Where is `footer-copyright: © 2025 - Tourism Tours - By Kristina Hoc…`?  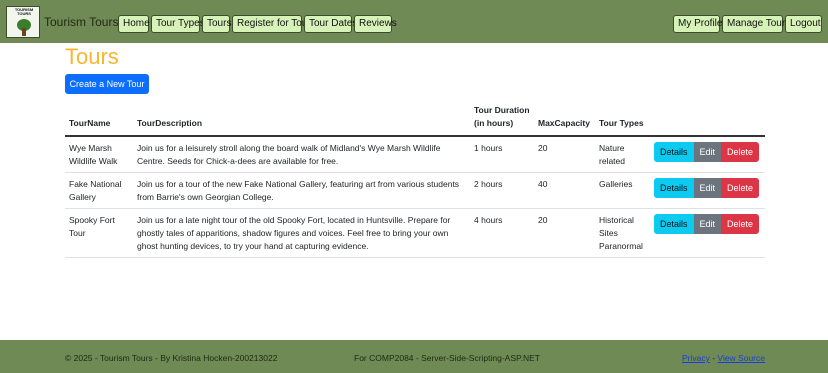
footer-copyright: © 2025 - Tourism Tours - By Kristina Hoc… is located at coordinates (171, 358).